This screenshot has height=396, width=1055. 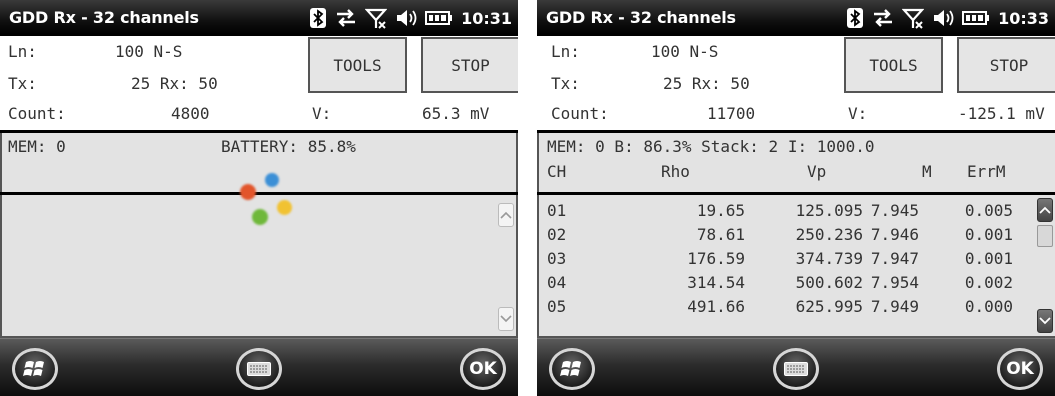 What do you see at coordinates (1001, 113) in the screenshot?
I see `voltage-value: -125.1 mV` at bounding box center [1001, 113].